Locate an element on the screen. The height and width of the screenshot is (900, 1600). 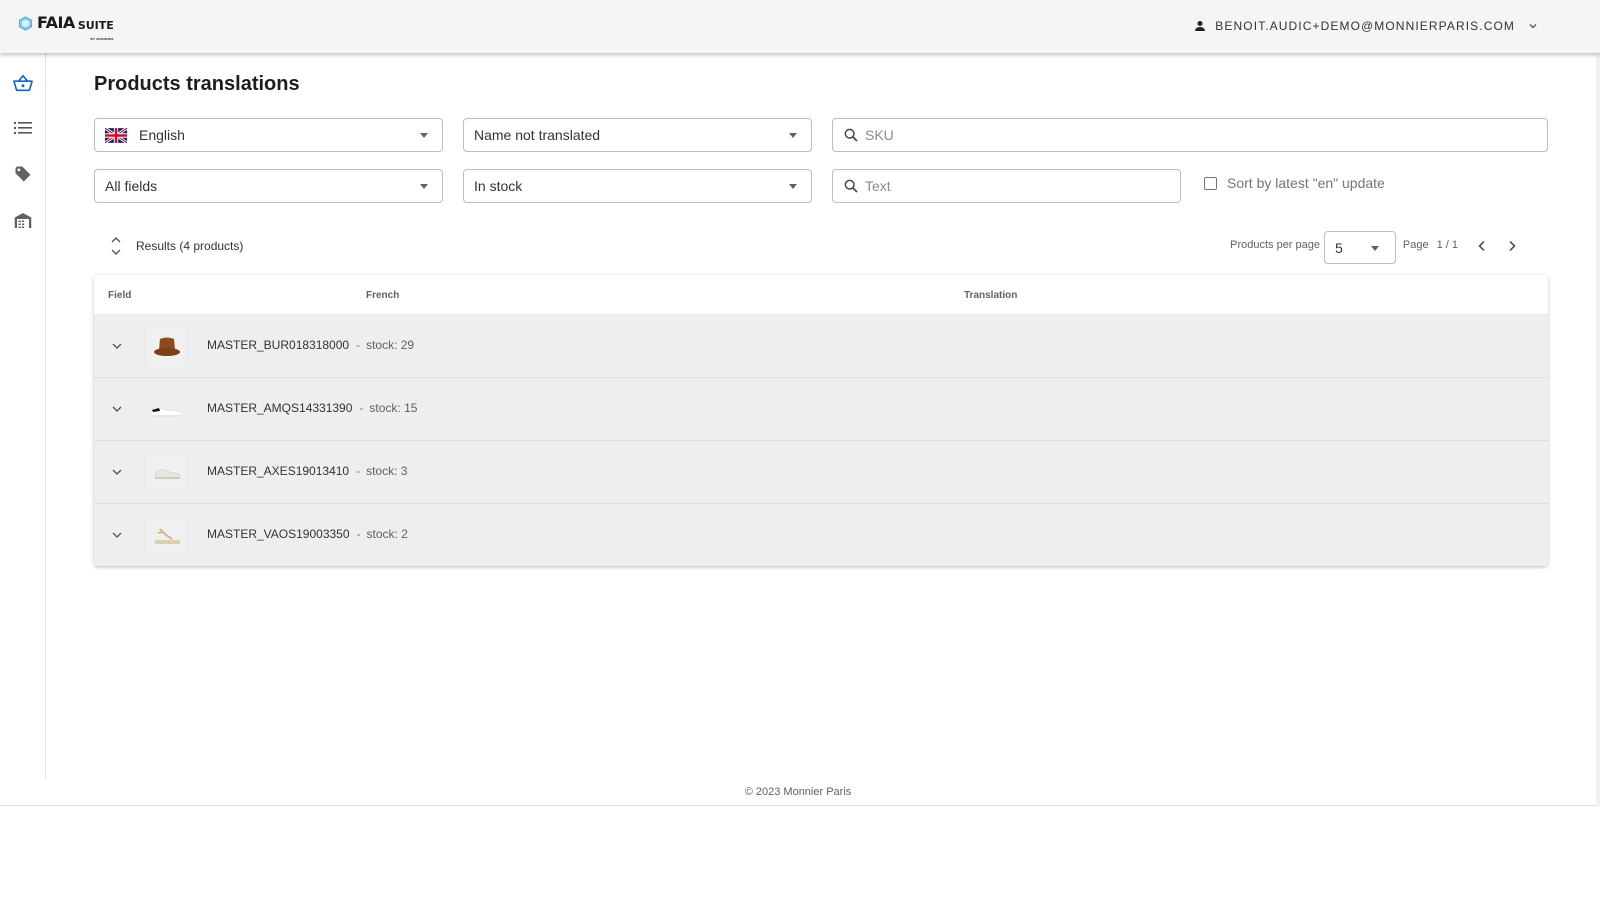
table-row: MASTER_VAOS19003350- stock: 2 is located at coordinates (821, 535).